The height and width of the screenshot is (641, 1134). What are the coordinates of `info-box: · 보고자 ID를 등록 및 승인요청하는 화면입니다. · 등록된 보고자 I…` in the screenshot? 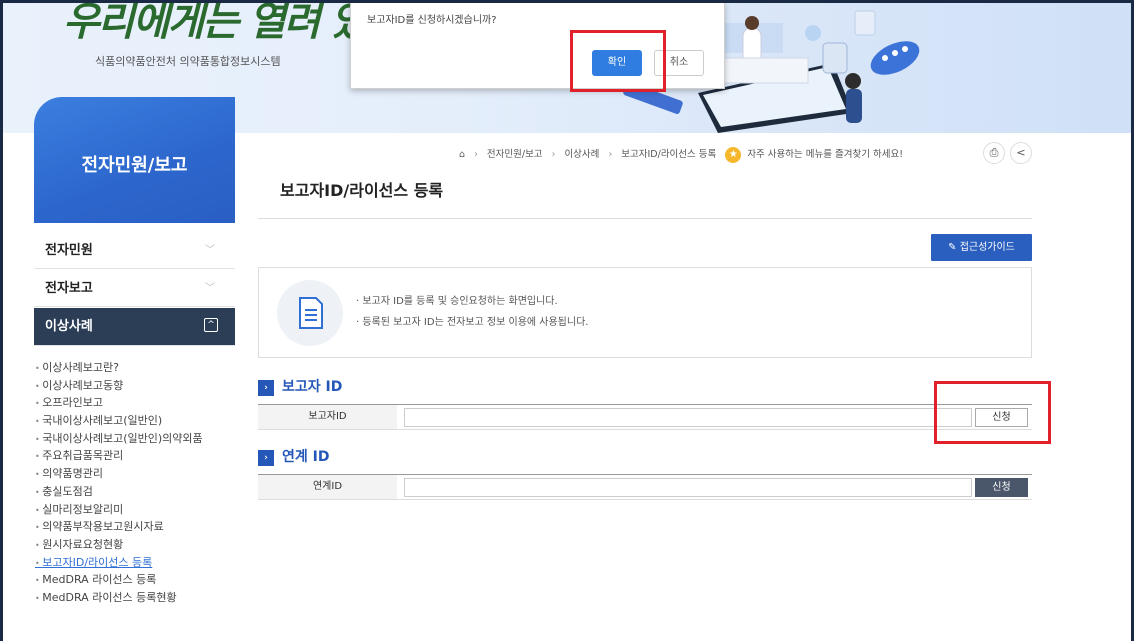 It's located at (645, 312).